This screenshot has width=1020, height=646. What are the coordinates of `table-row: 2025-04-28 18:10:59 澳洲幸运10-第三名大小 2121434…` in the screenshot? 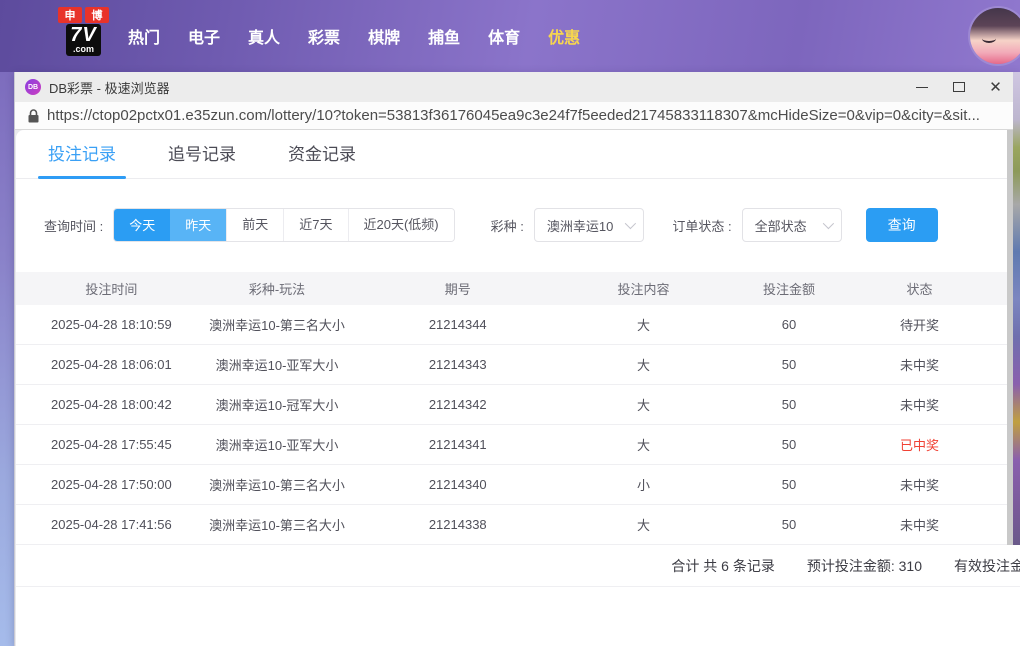 It's located at (518, 325).